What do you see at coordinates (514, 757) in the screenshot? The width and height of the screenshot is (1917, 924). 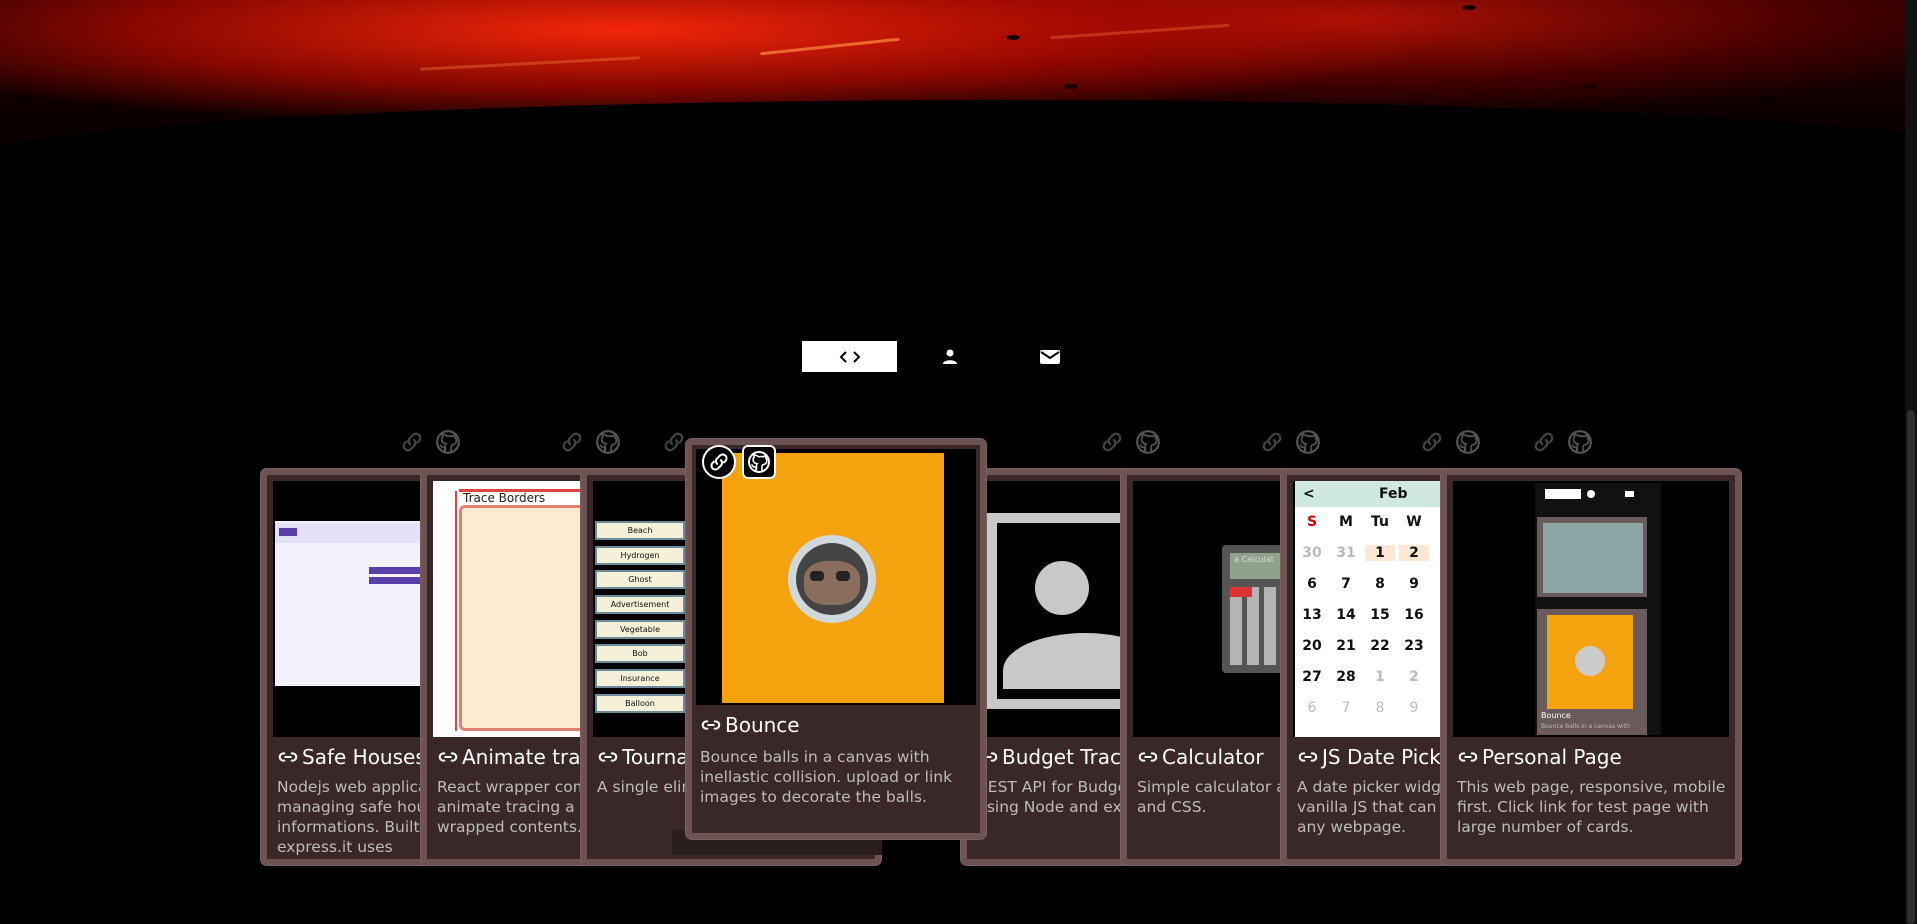 I see `card-title: Animate trac` at bounding box center [514, 757].